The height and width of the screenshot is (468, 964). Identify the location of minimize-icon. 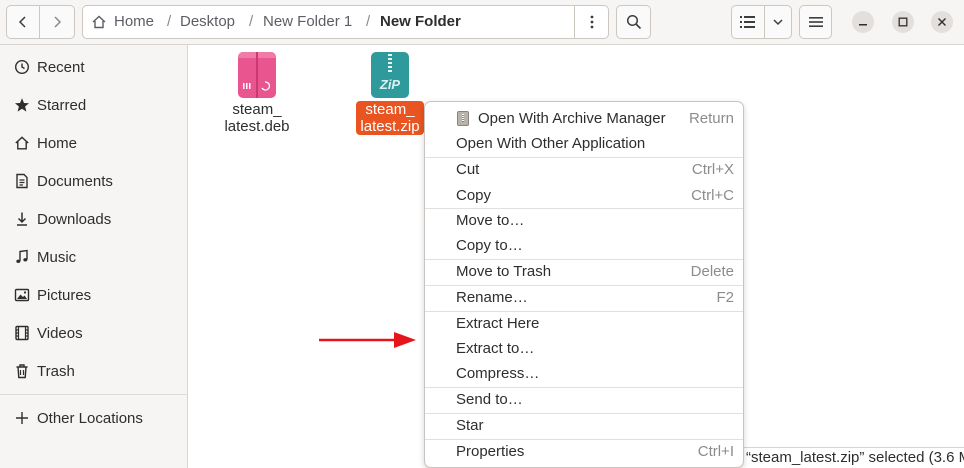
(863, 25).